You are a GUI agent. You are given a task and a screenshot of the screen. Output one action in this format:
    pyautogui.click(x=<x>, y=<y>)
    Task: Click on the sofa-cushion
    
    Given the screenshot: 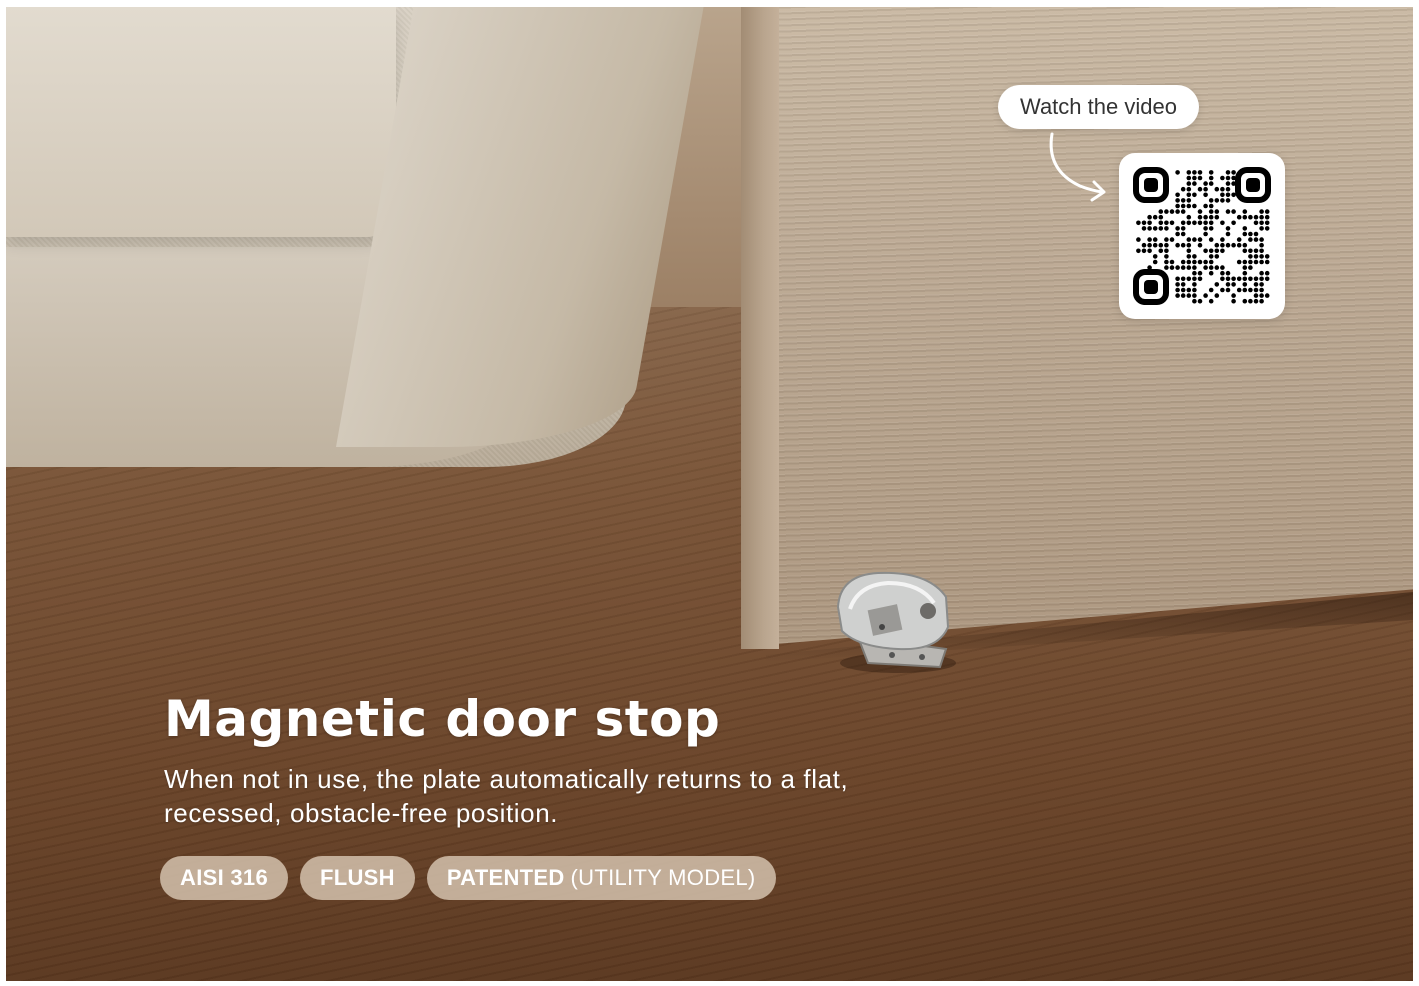 What is the action you would take?
    pyautogui.click(x=201, y=122)
    